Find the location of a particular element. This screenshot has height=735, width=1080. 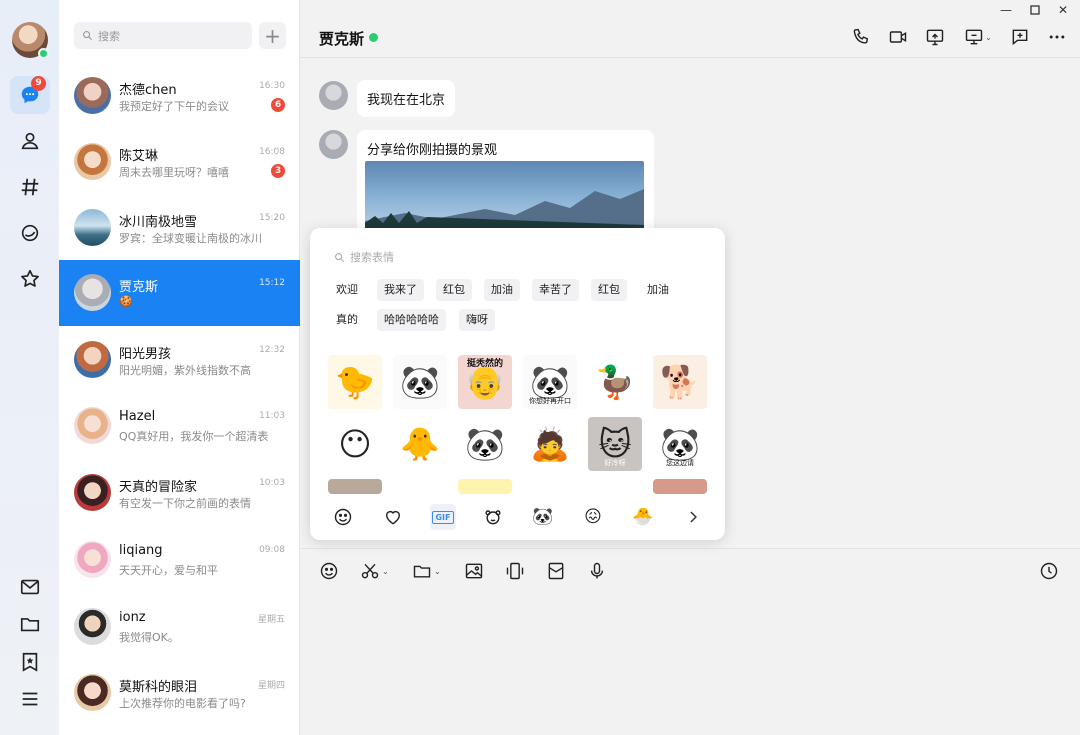

my-avatar is located at coordinates (30, 40).